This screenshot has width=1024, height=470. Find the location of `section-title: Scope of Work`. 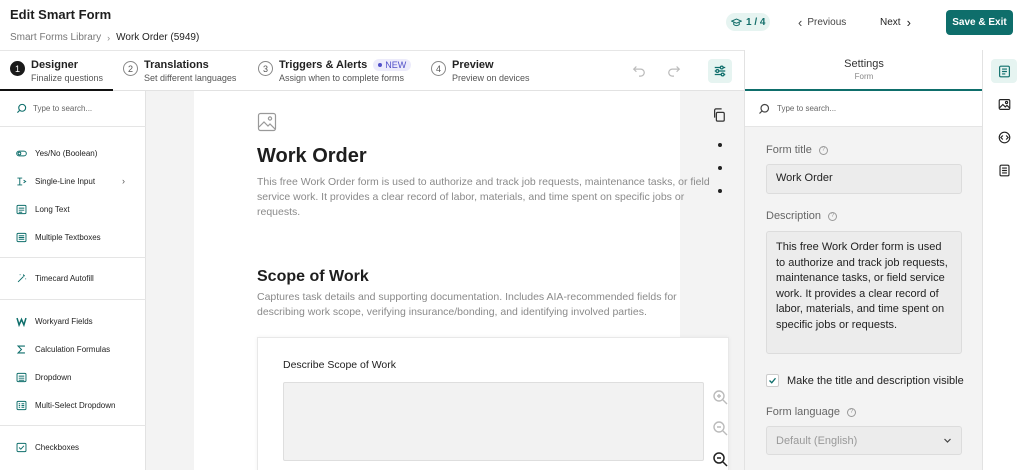

section-title: Scope of Work is located at coordinates (313, 277).